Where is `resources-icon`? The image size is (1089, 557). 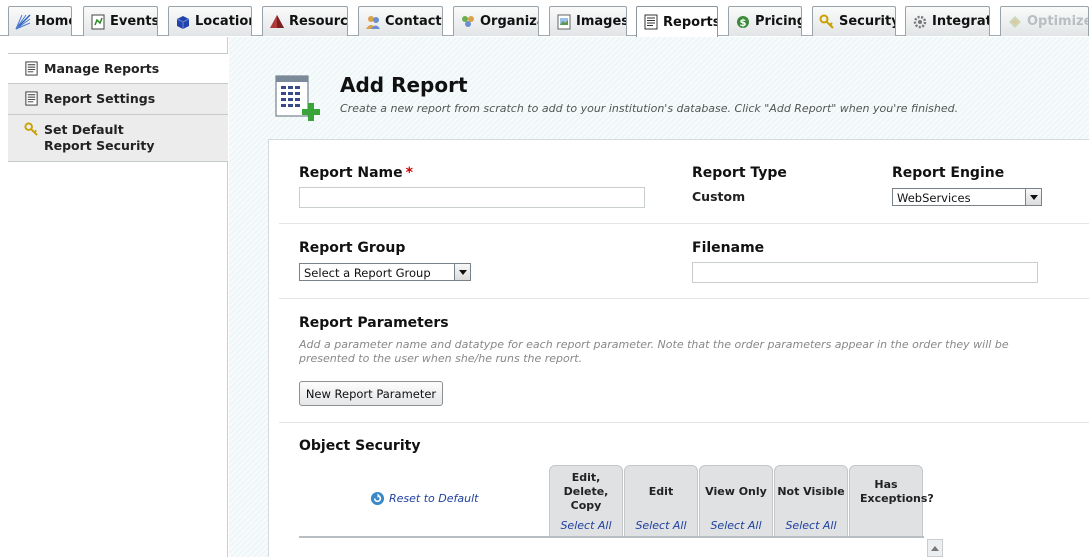
resources-icon is located at coordinates (277, 21).